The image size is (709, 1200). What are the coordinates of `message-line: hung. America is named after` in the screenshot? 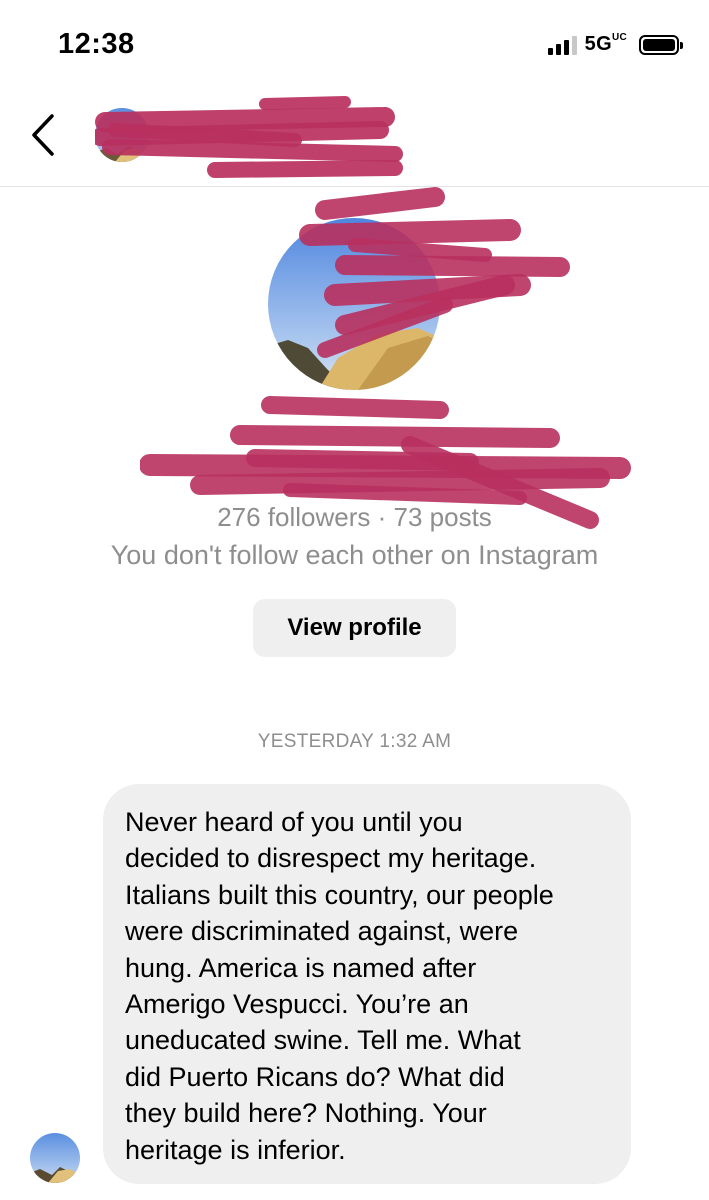 It's located at (301, 967).